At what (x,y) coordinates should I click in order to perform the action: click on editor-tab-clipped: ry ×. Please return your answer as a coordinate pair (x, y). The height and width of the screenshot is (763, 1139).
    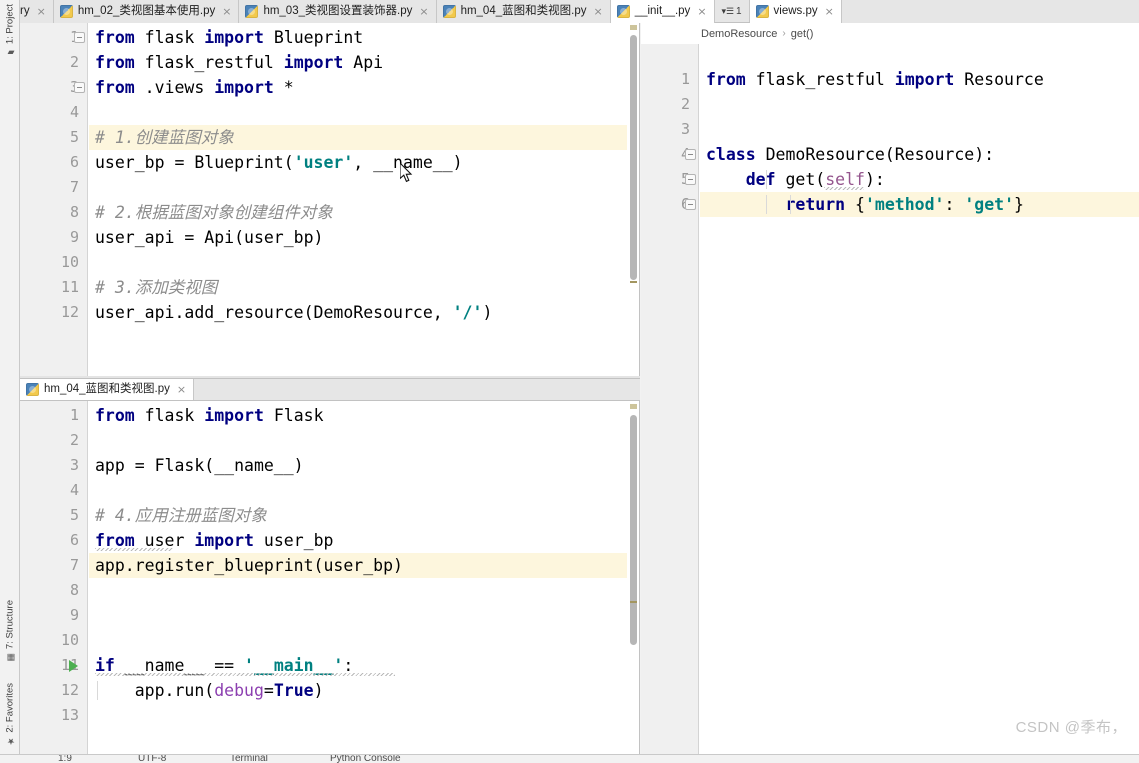
    Looking at the image, I should click on (37, 11).